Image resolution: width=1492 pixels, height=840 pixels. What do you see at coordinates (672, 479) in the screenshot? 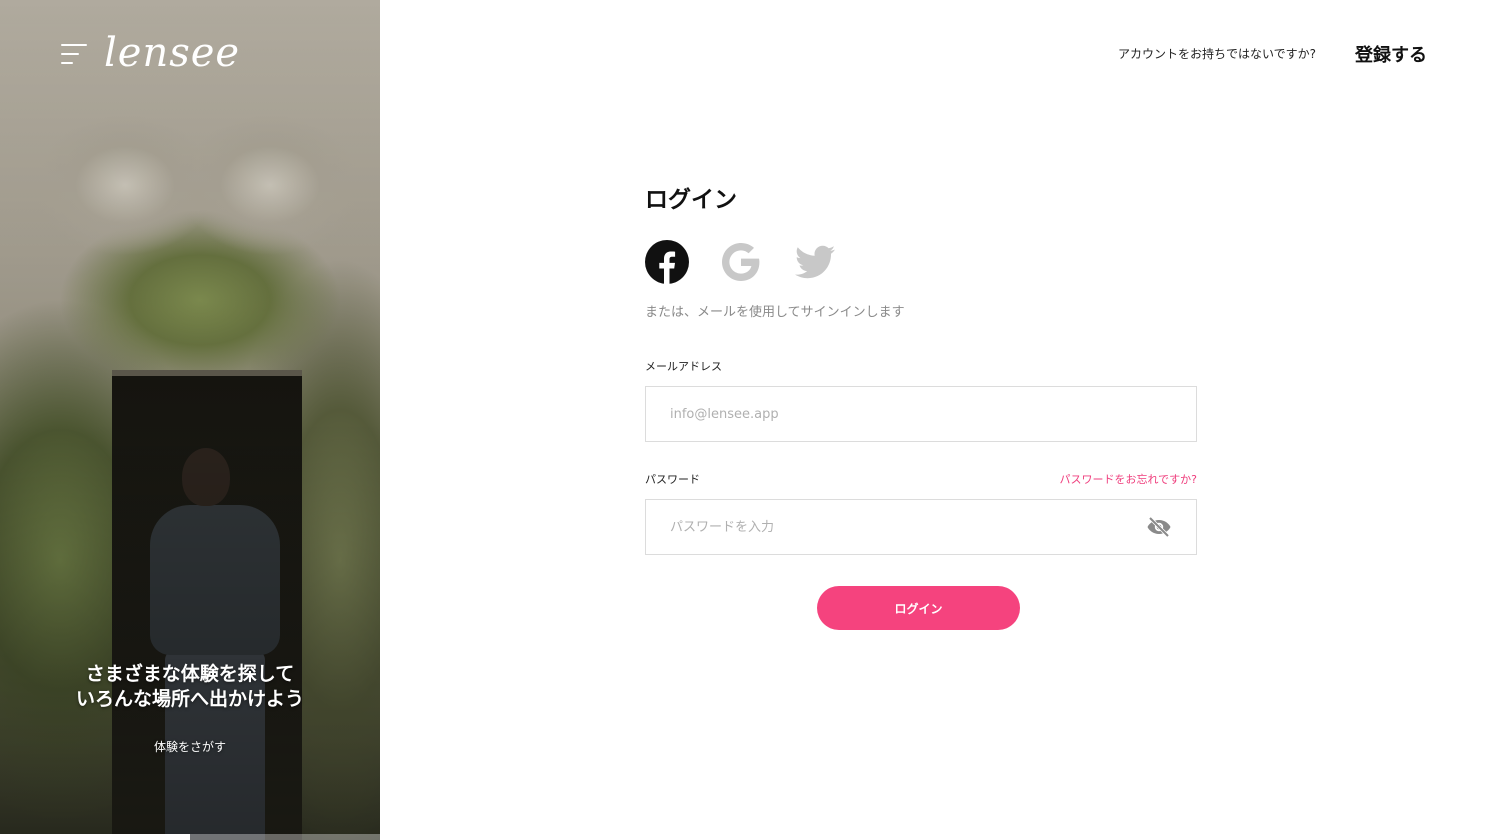
I see `password-label: パスワード` at bounding box center [672, 479].